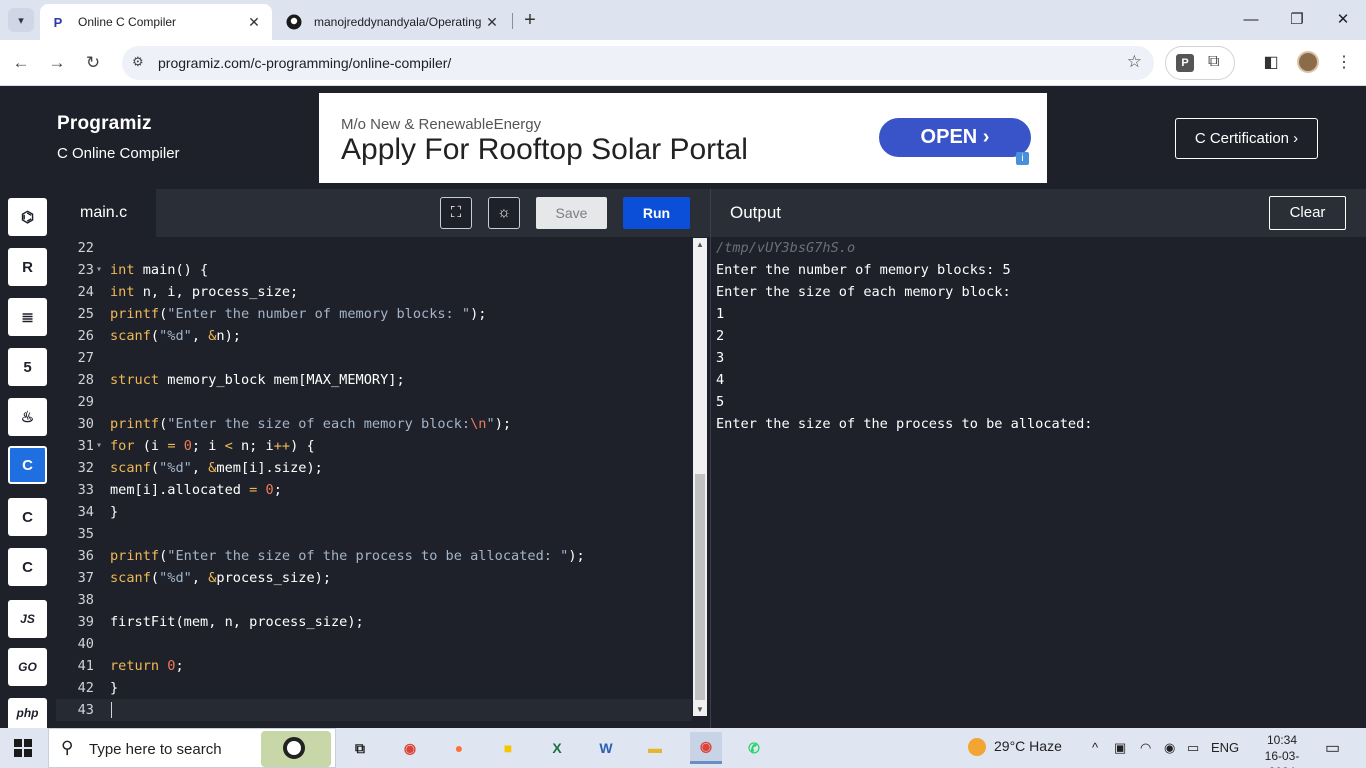  Describe the element at coordinates (1193, 748) in the screenshot. I see `battery-icon: ▭` at that location.